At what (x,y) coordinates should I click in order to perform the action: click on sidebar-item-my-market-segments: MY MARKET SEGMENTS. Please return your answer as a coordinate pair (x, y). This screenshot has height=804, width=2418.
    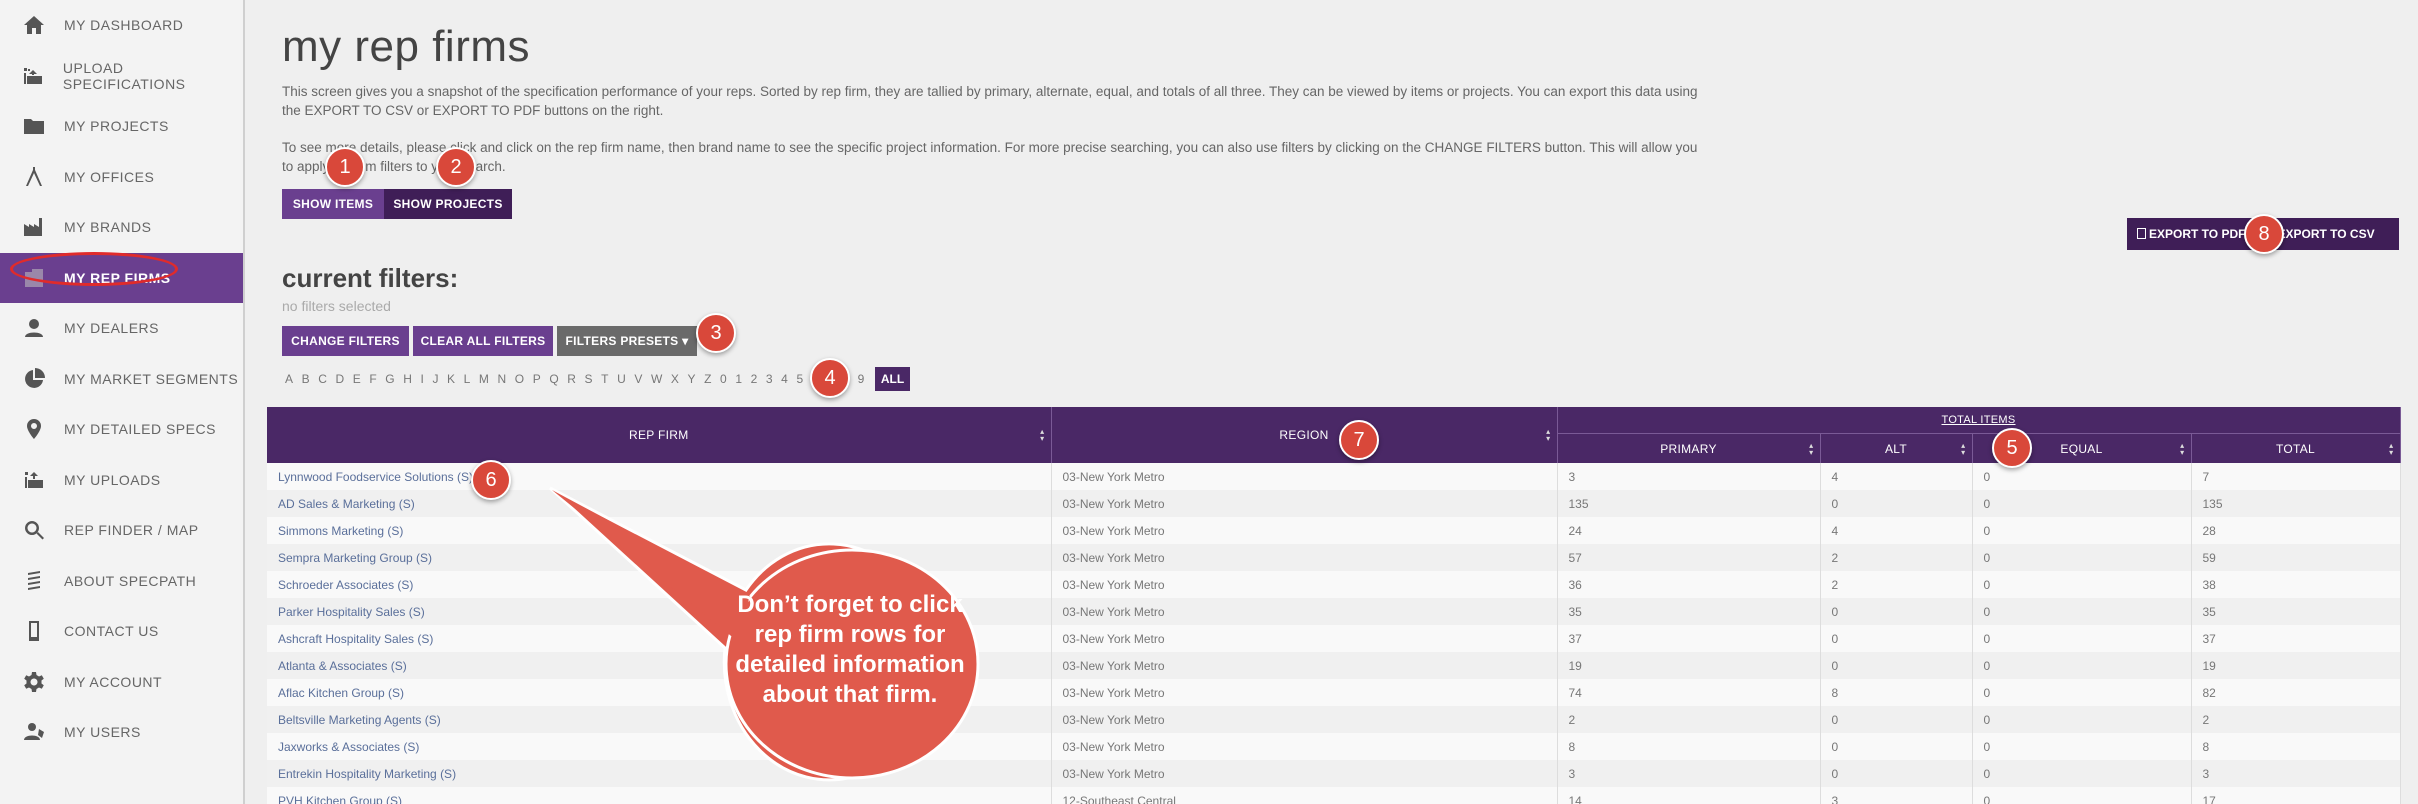
    Looking at the image, I should click on (121, 379).